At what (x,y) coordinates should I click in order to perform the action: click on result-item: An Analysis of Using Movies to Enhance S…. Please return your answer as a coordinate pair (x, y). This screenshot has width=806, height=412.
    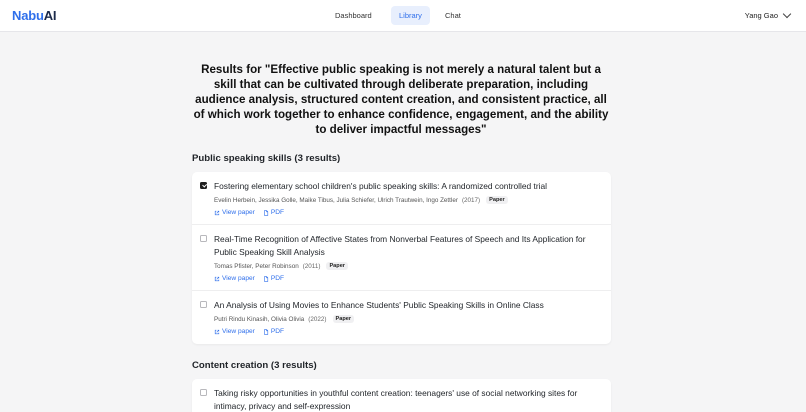
    Looking at the image, I should click on (401, 317).